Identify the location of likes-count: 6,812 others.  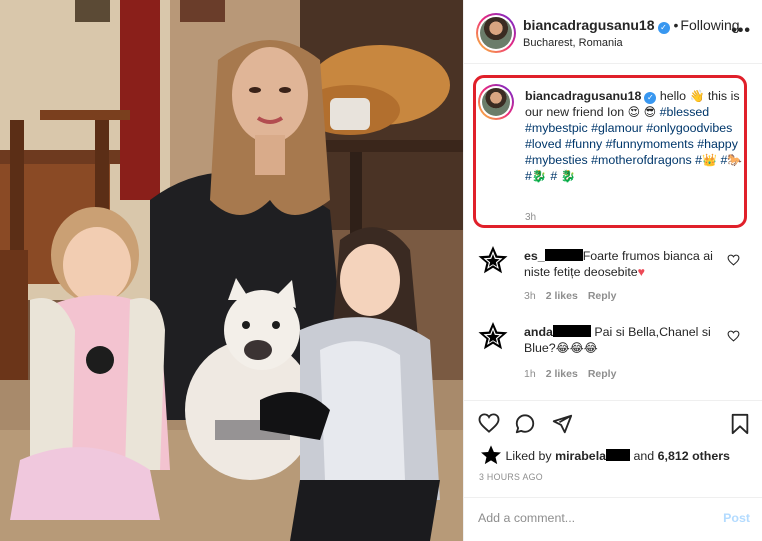
(694, 456).